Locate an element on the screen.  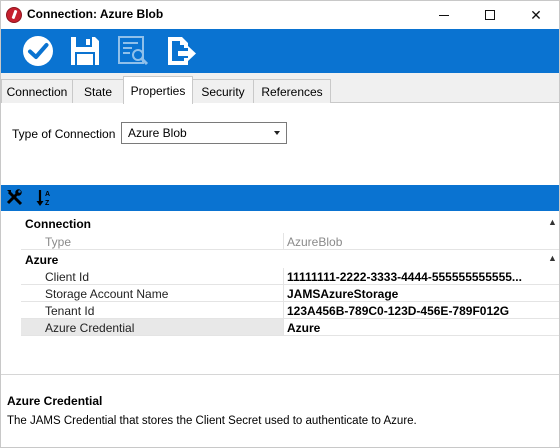
window-title: Connection: Azure Blob is located at coordinates (95, 14).